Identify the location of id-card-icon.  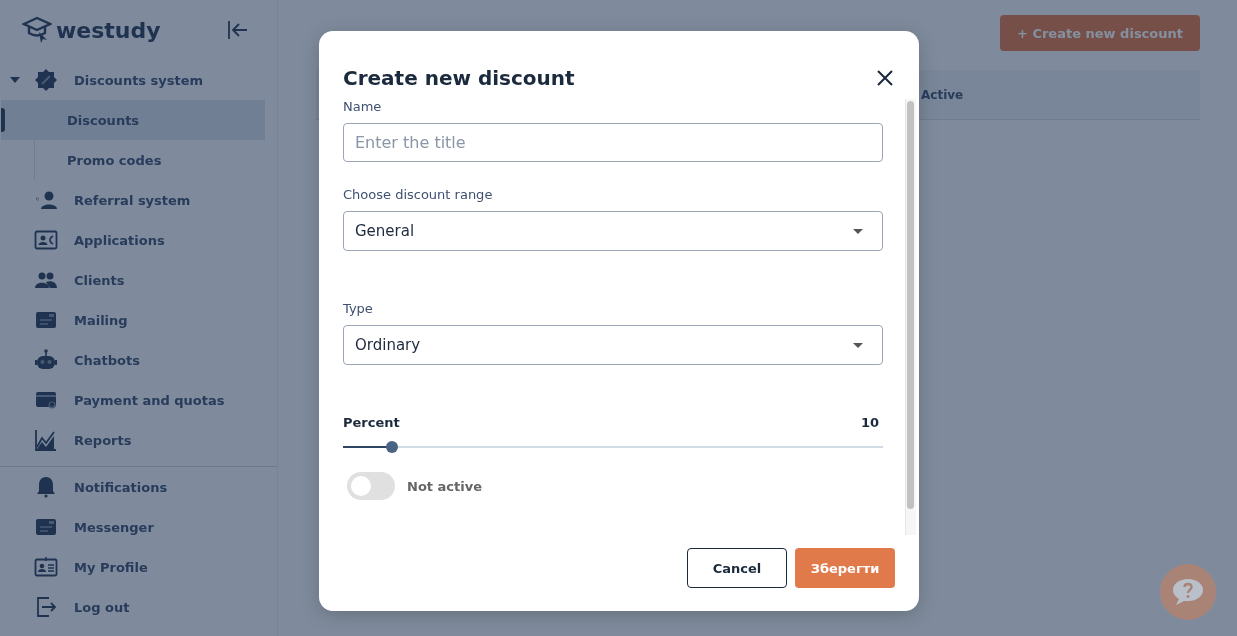
(46, 567).